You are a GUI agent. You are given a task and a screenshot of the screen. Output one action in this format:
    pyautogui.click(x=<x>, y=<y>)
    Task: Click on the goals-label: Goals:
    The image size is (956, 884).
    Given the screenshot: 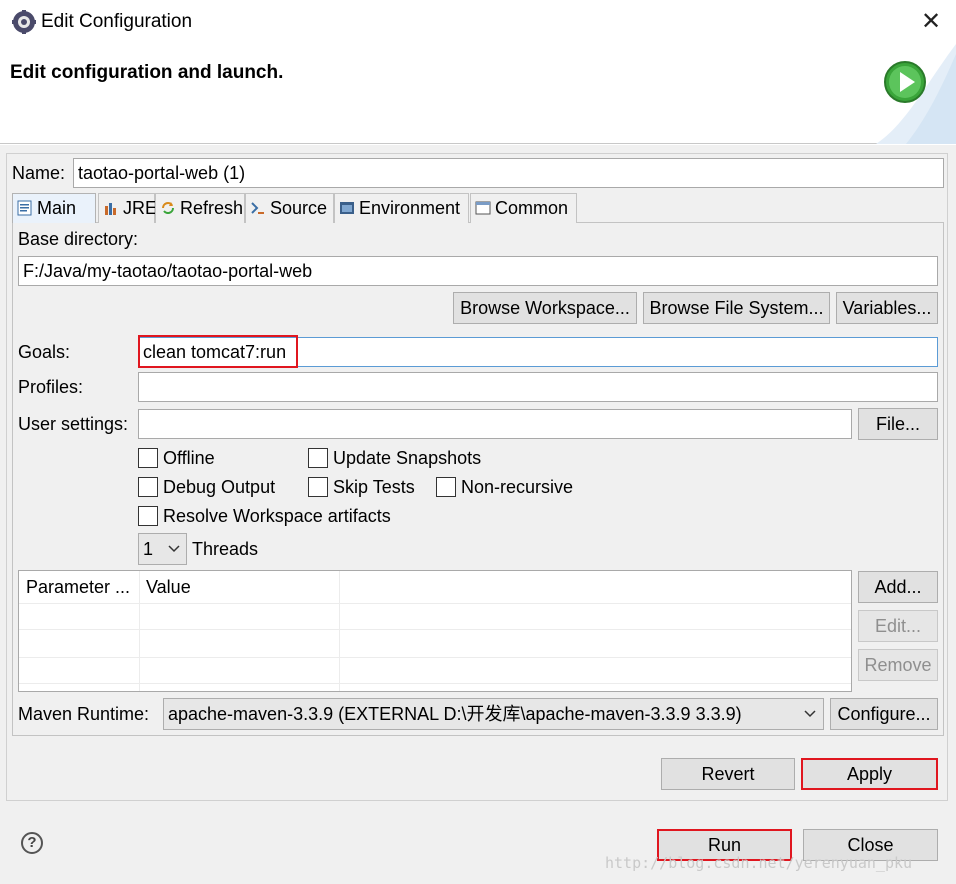 What is the action you would take?
    pyautogui.click(x=44, y=352)
    